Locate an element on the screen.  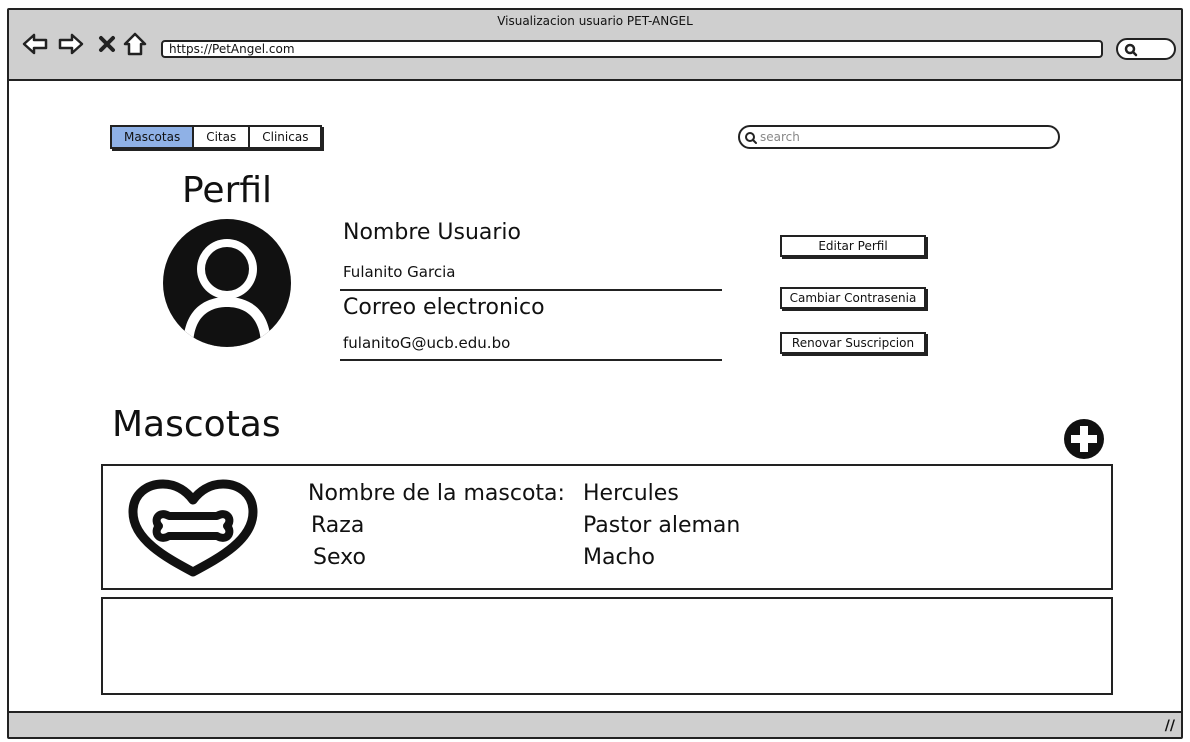
close-icon is located at coordinates (107, 44).